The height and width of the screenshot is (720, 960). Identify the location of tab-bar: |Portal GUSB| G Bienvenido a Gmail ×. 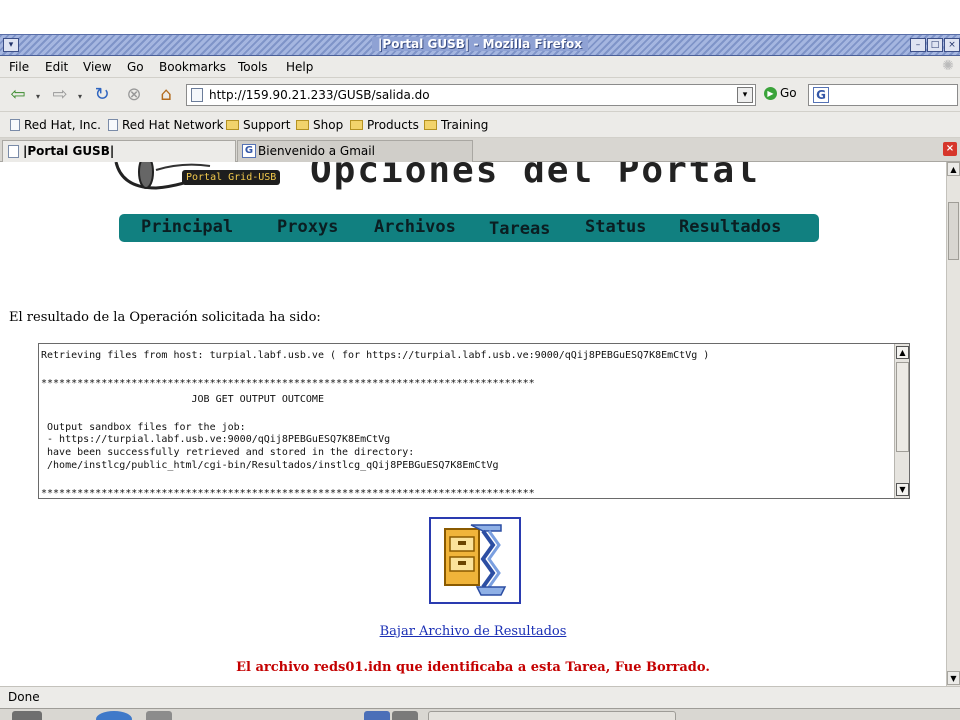
(480, 150).